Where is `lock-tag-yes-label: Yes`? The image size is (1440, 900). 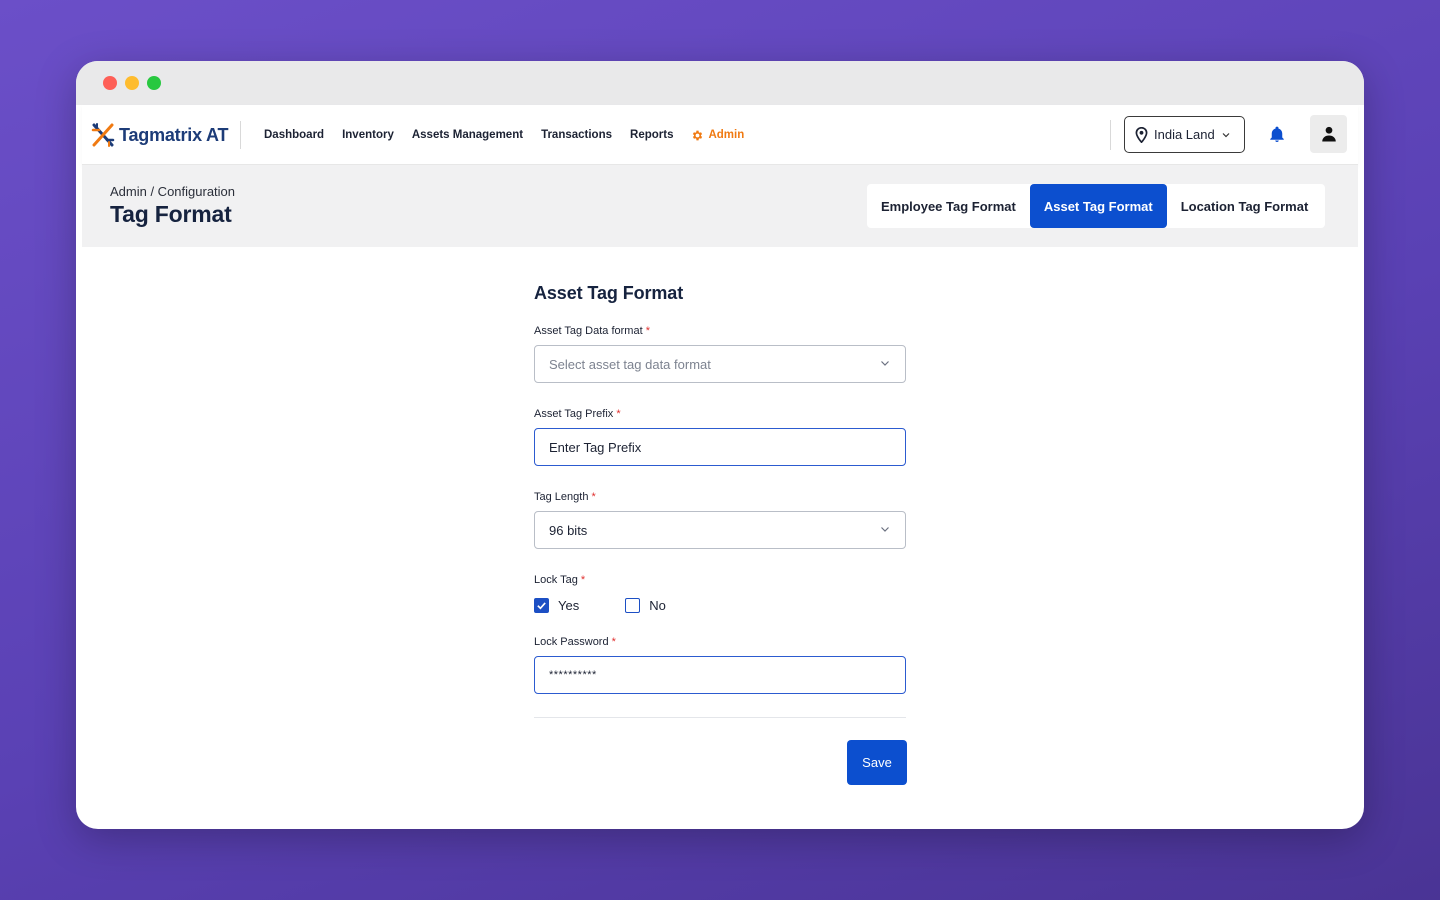
lock-tag-yes-label: Yes is located at coordinates (569, 605).